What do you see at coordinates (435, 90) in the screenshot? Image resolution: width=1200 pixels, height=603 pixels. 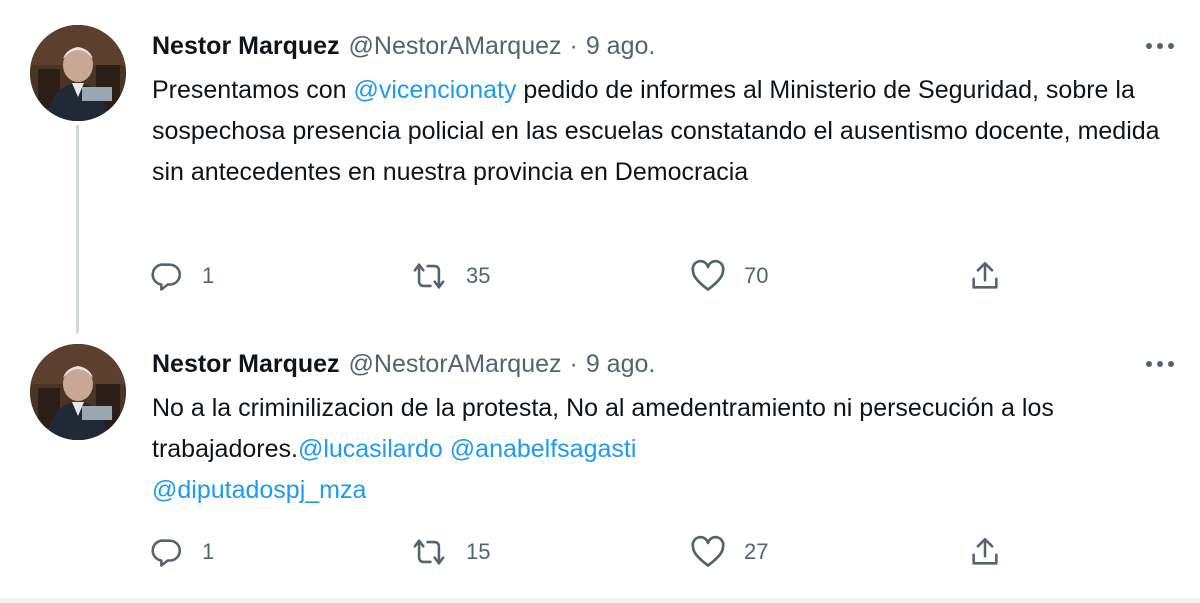 I see `mention-link: @vicencionaty` at bounding box center [435, 90].